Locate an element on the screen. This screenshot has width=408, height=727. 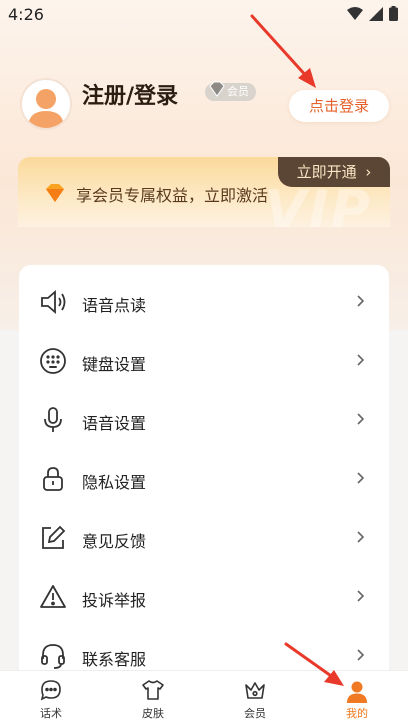
register-login-title: 注册/登录 is located at coordinates (130, 94).